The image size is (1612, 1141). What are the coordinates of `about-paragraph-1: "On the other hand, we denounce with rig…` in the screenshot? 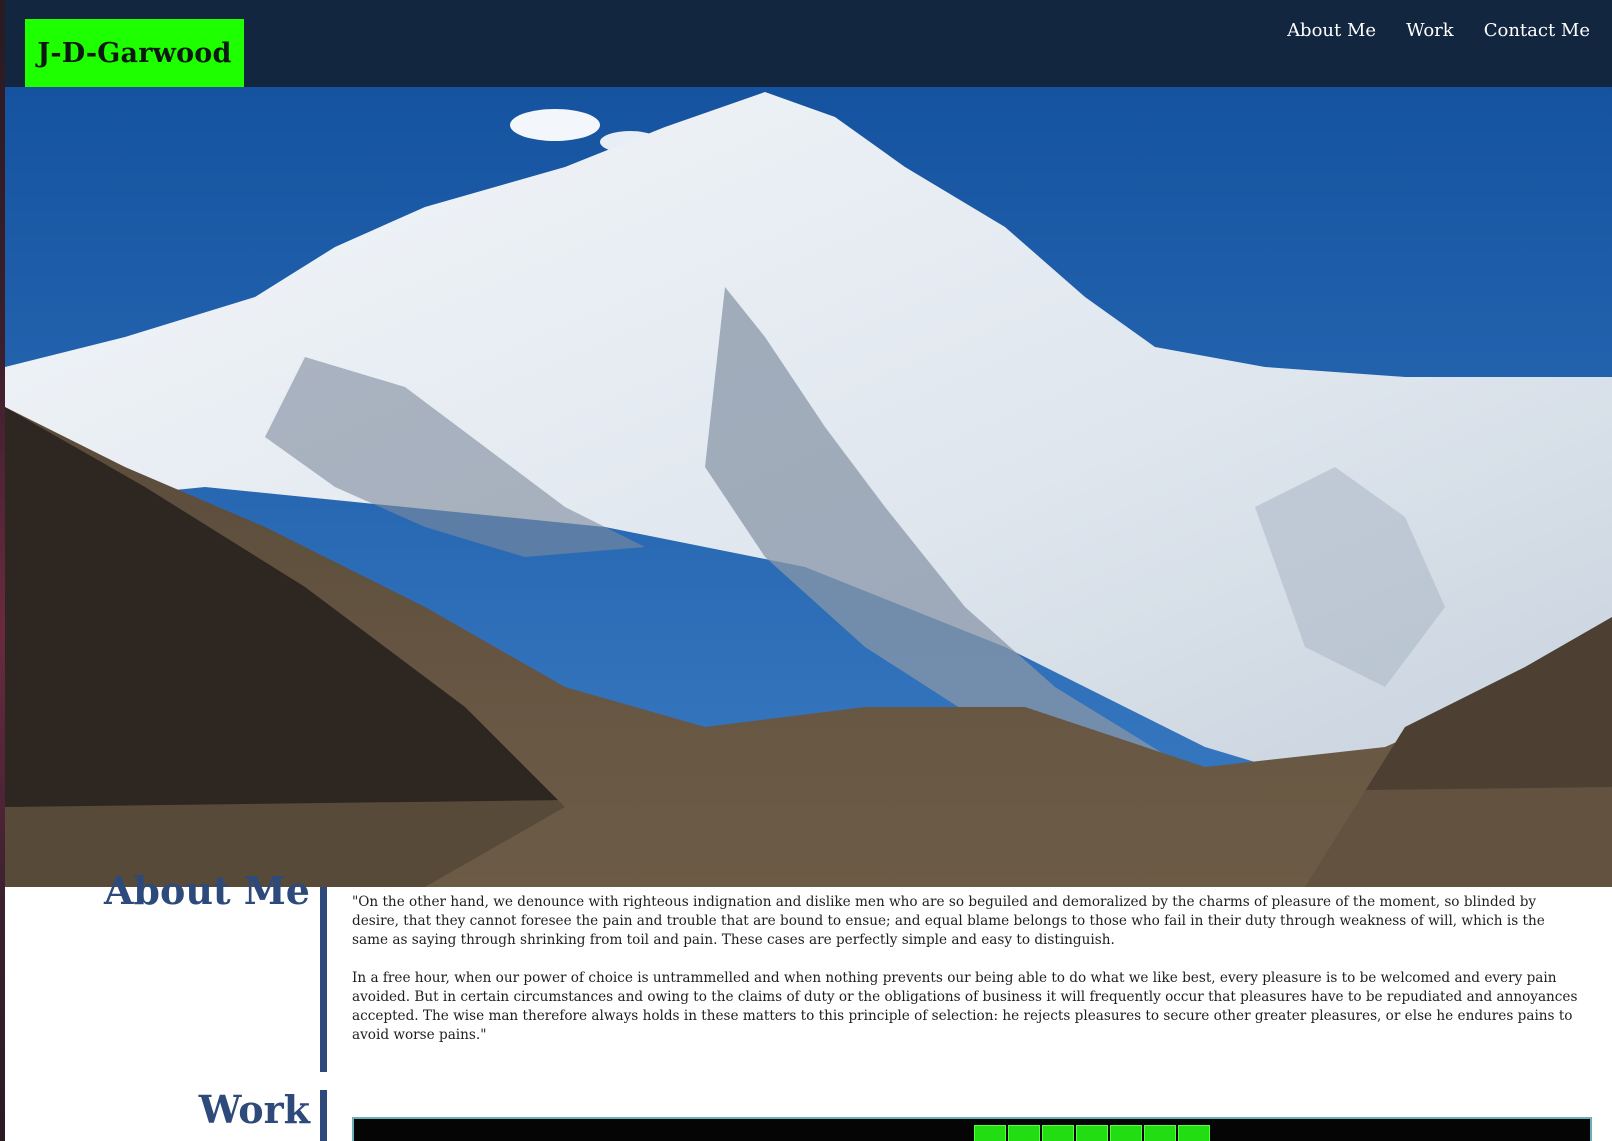 It's located at (948, 921).